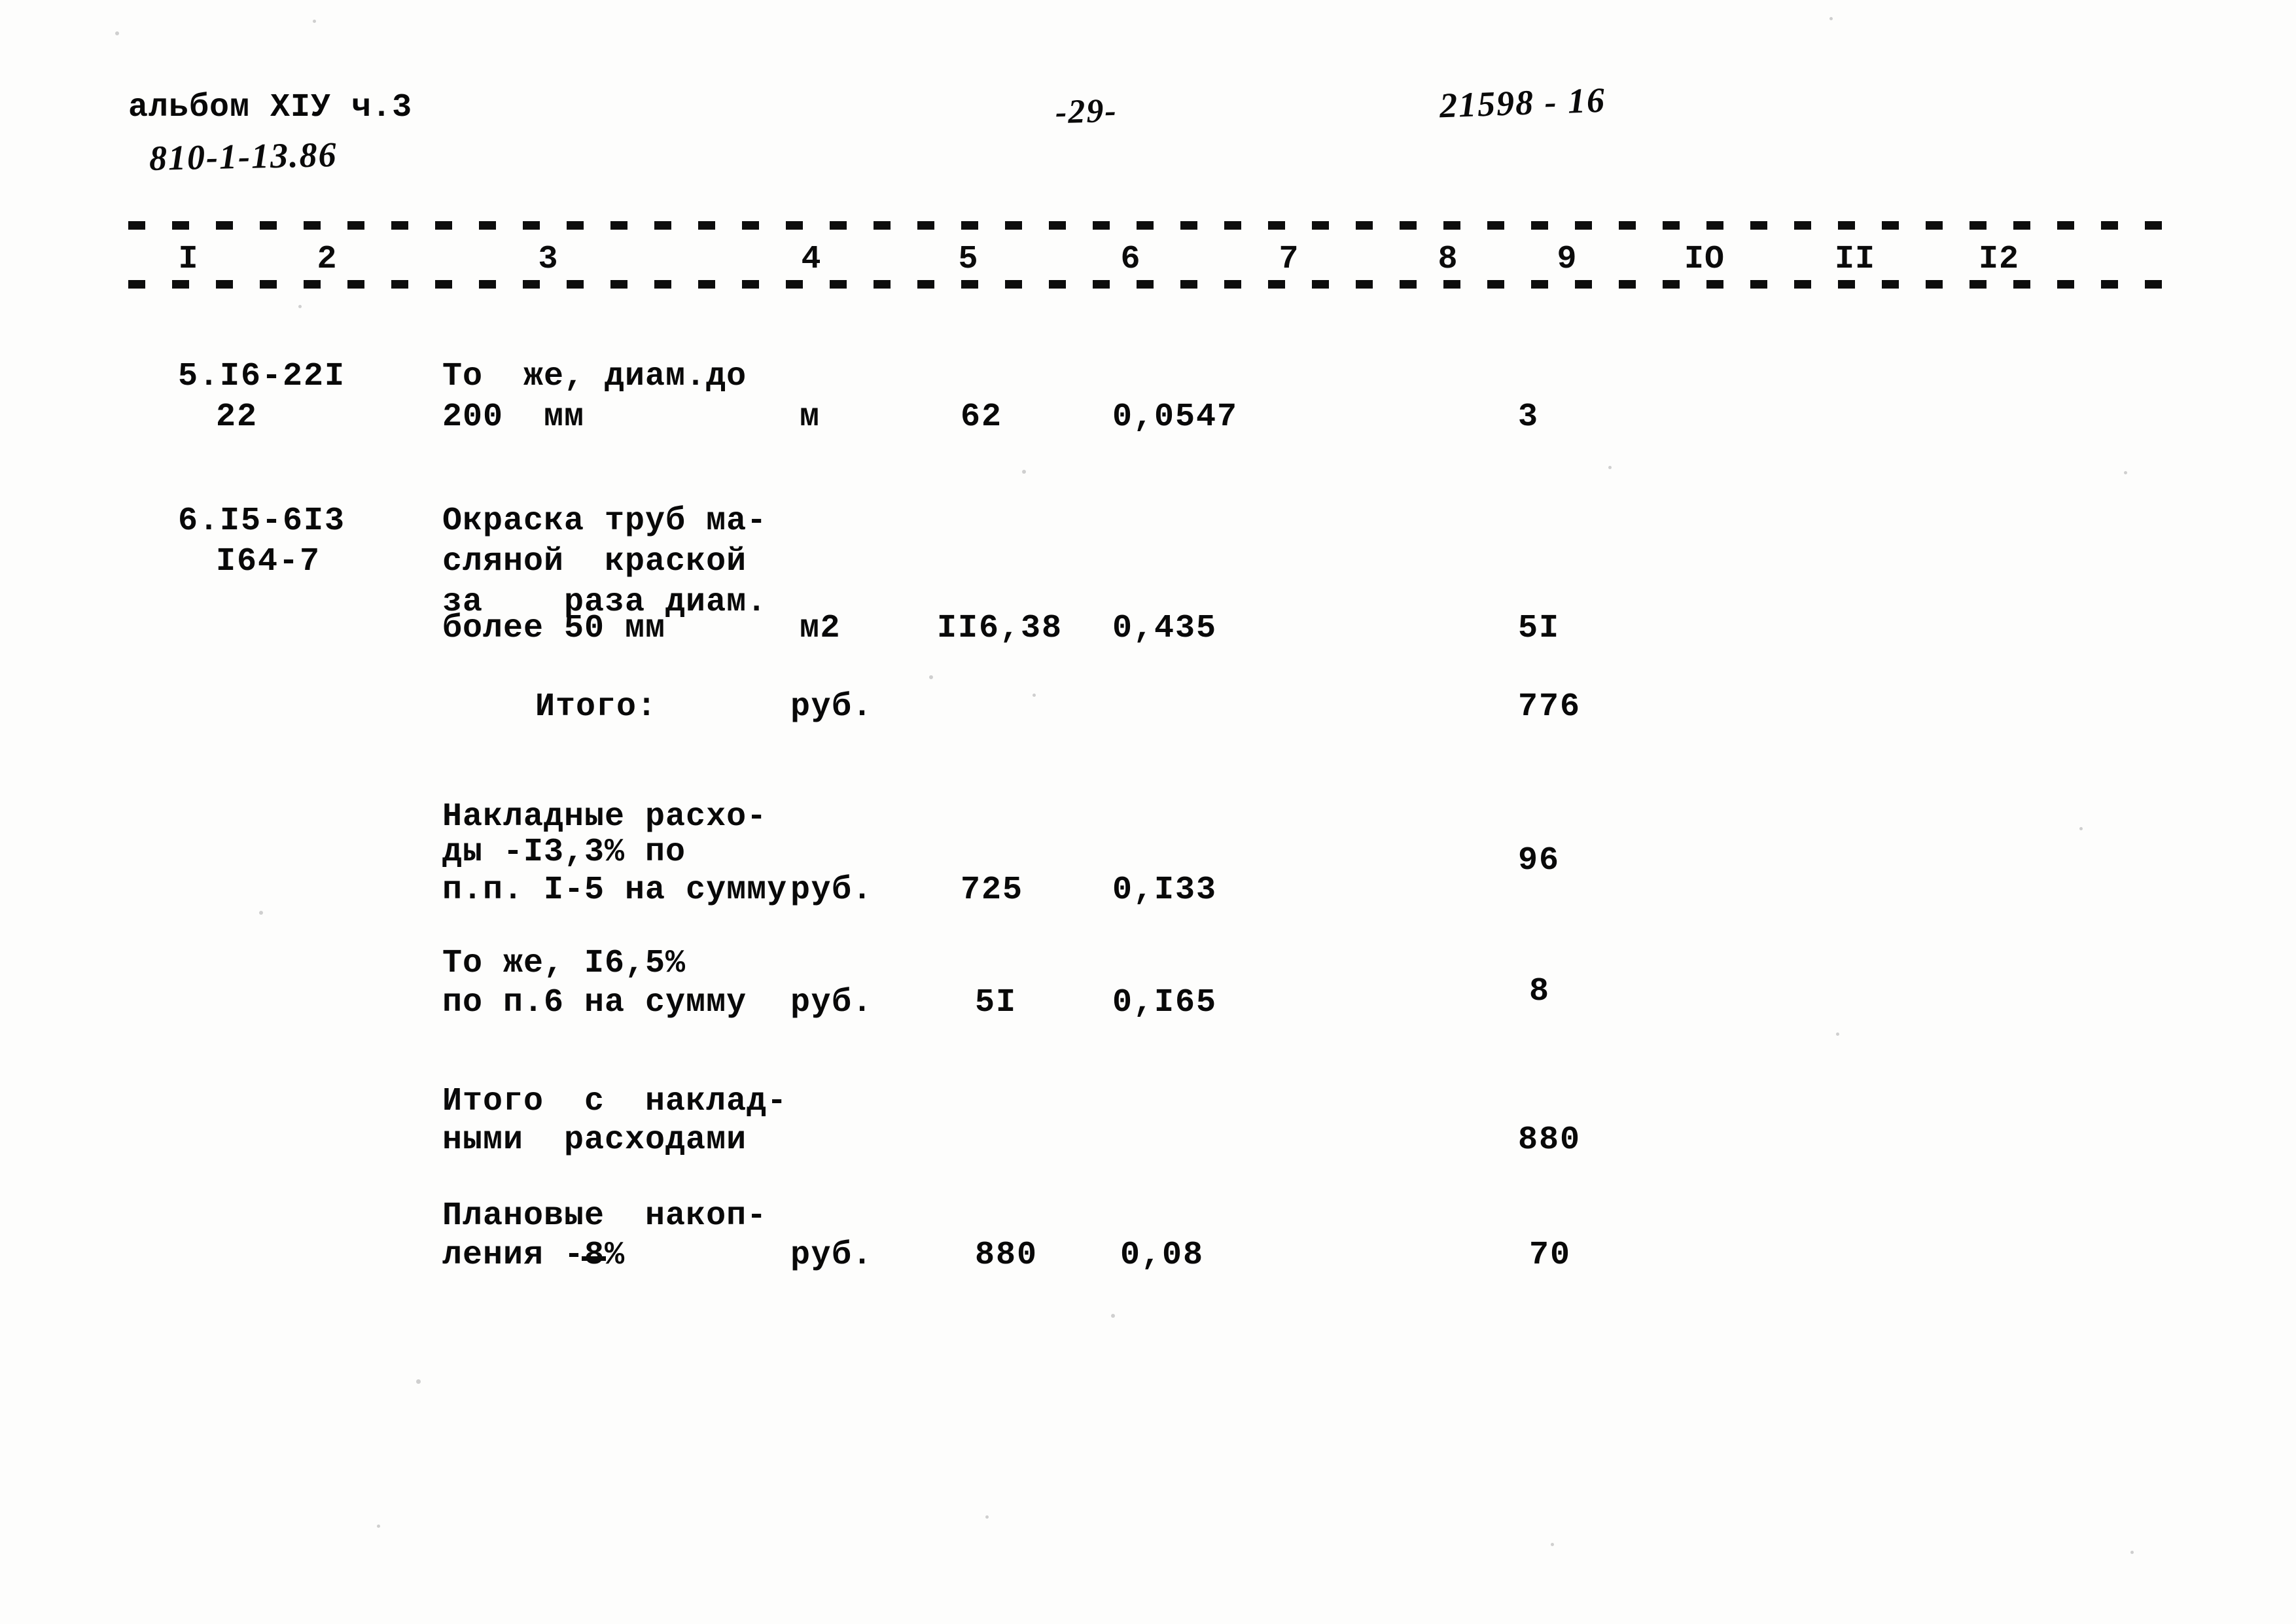 This screenshot has height=1624, width=2296. I want to click on table-row-description: Окраска труб ма-, so click(605, 521).